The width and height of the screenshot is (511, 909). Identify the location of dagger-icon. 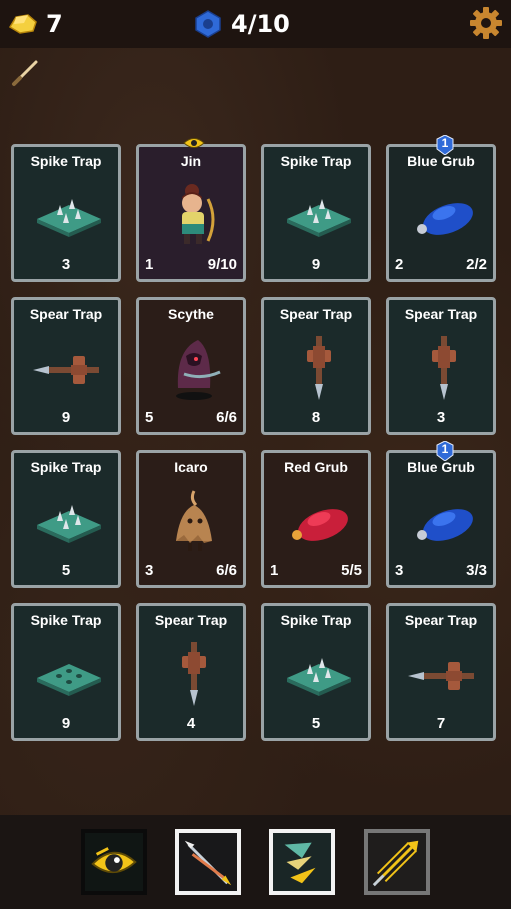
(25, 73).